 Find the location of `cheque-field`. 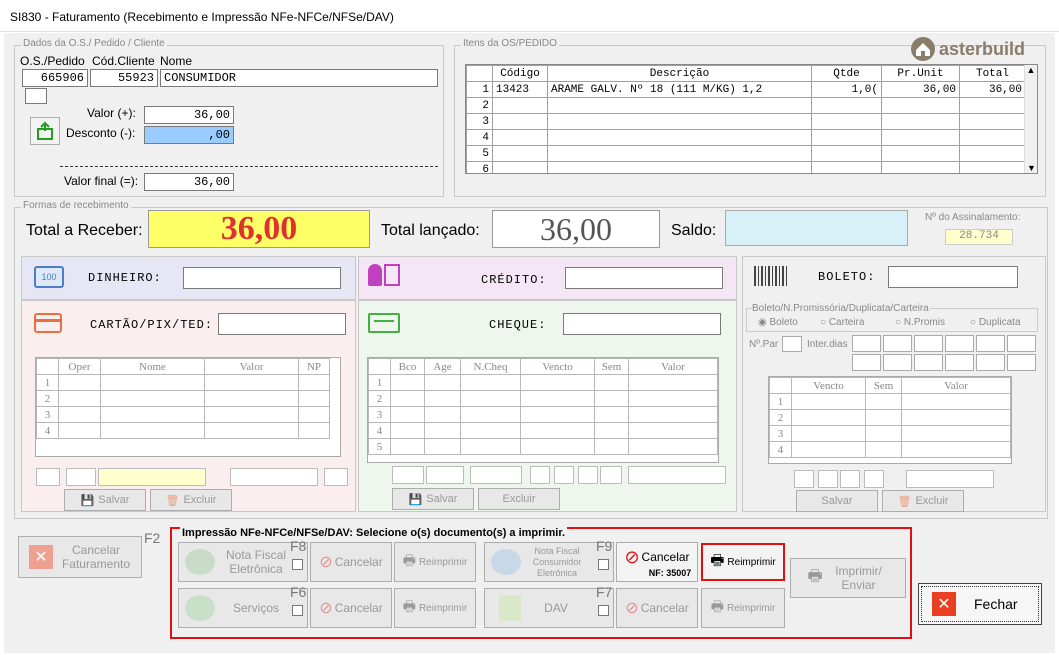

cheque-field is located at coordinates (642, 324).